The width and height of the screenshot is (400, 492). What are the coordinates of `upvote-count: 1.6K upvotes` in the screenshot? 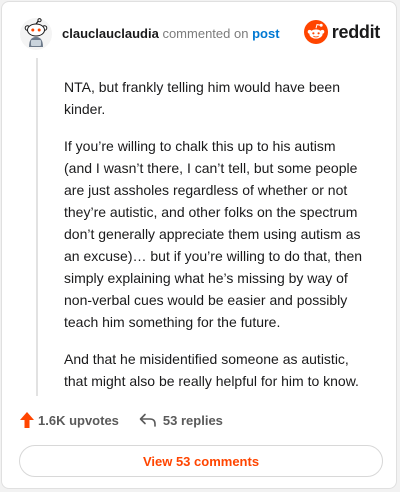 It's located at (78, 420).